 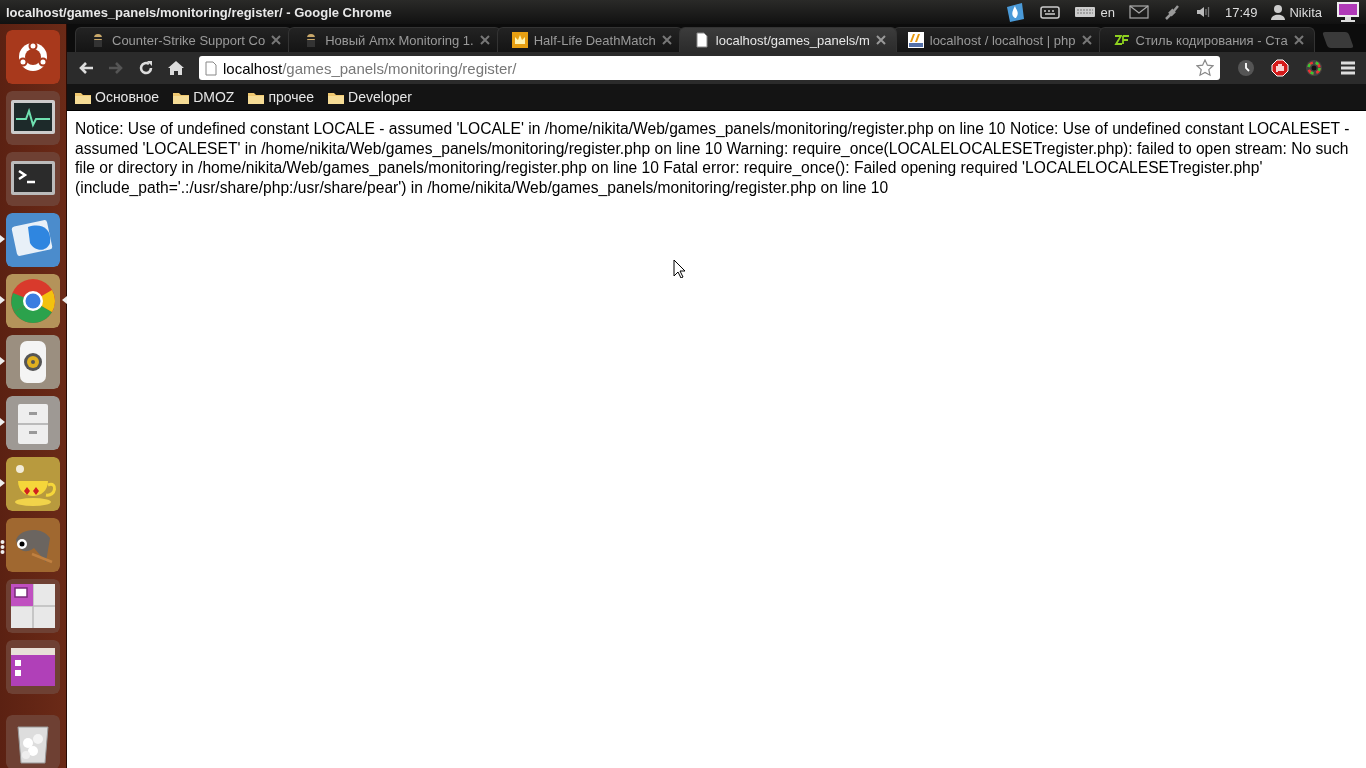 I want to click on crown-icon, so click(x=519, y=40).